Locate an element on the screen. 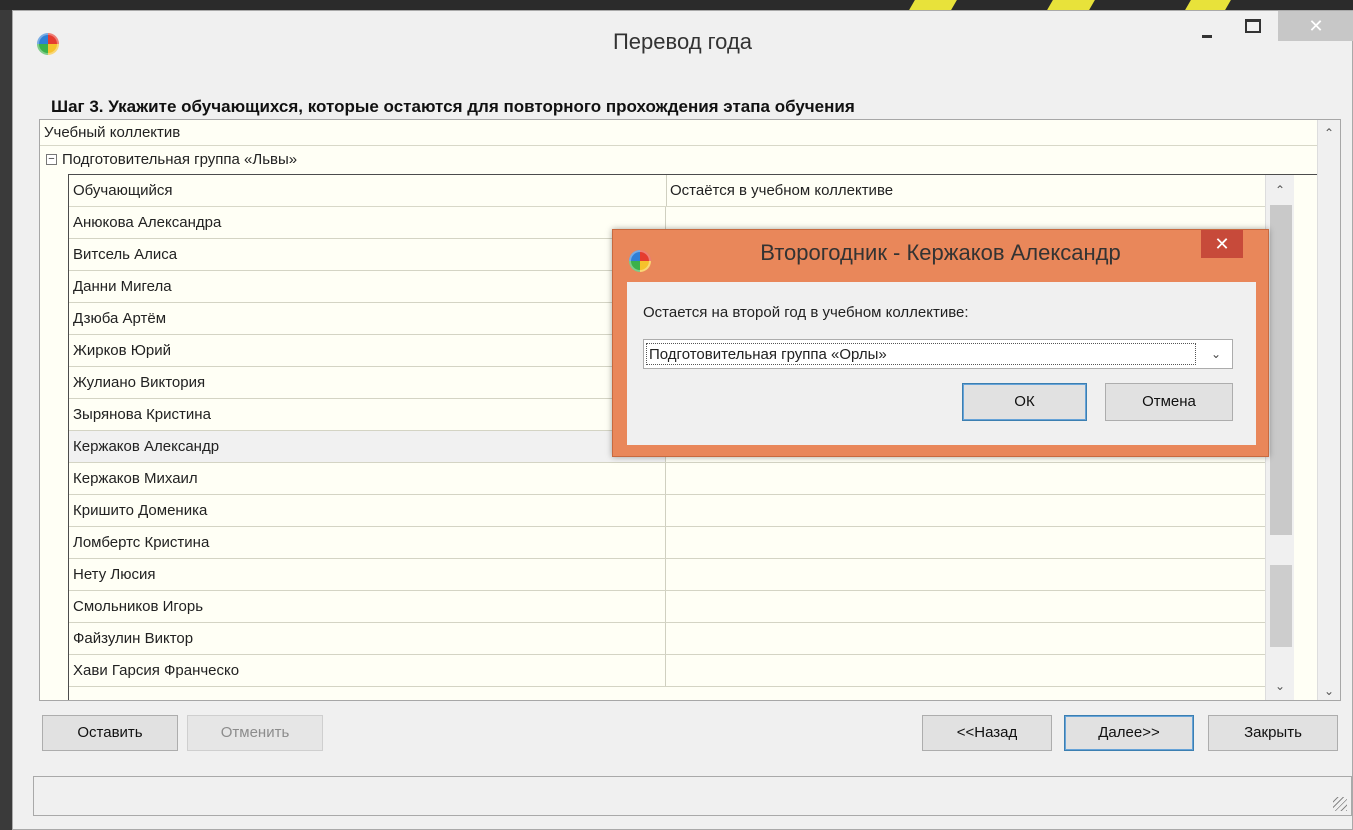  collapse-icon: − is located at coordinates (51, 159).